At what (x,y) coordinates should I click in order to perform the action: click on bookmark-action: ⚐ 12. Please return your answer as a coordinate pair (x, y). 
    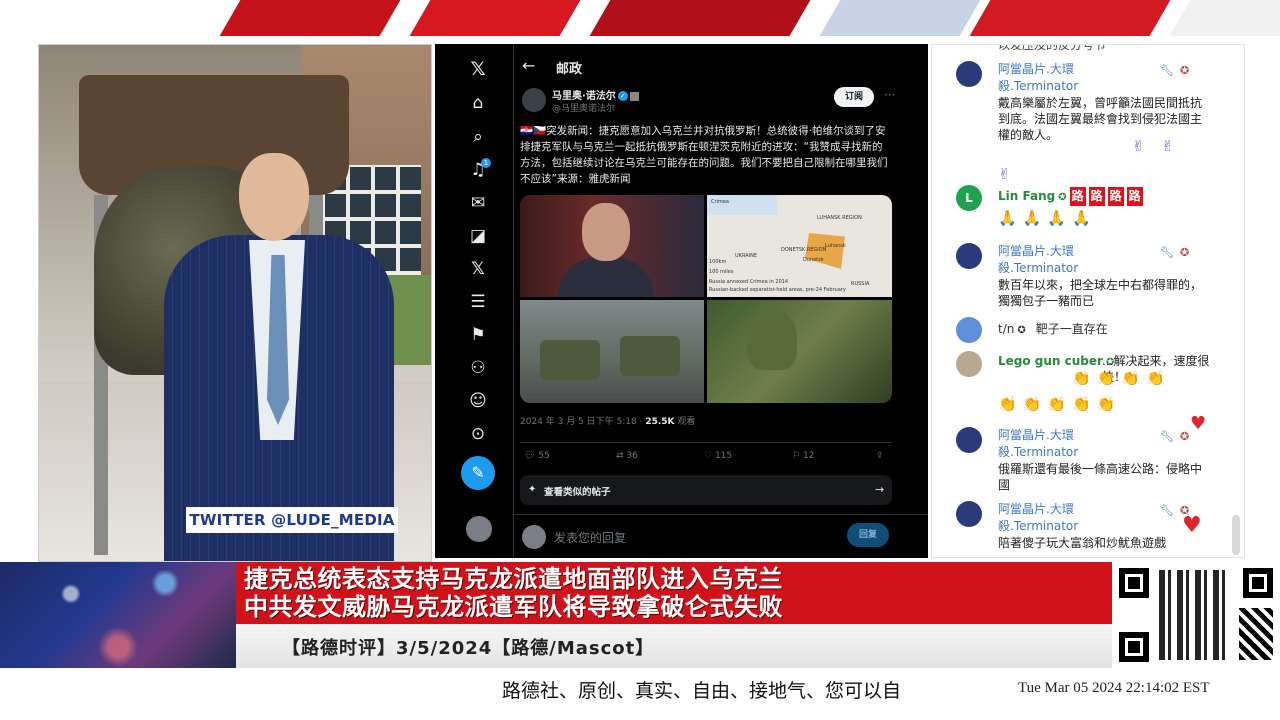
    Looking at the image, I should click on (803, 456).